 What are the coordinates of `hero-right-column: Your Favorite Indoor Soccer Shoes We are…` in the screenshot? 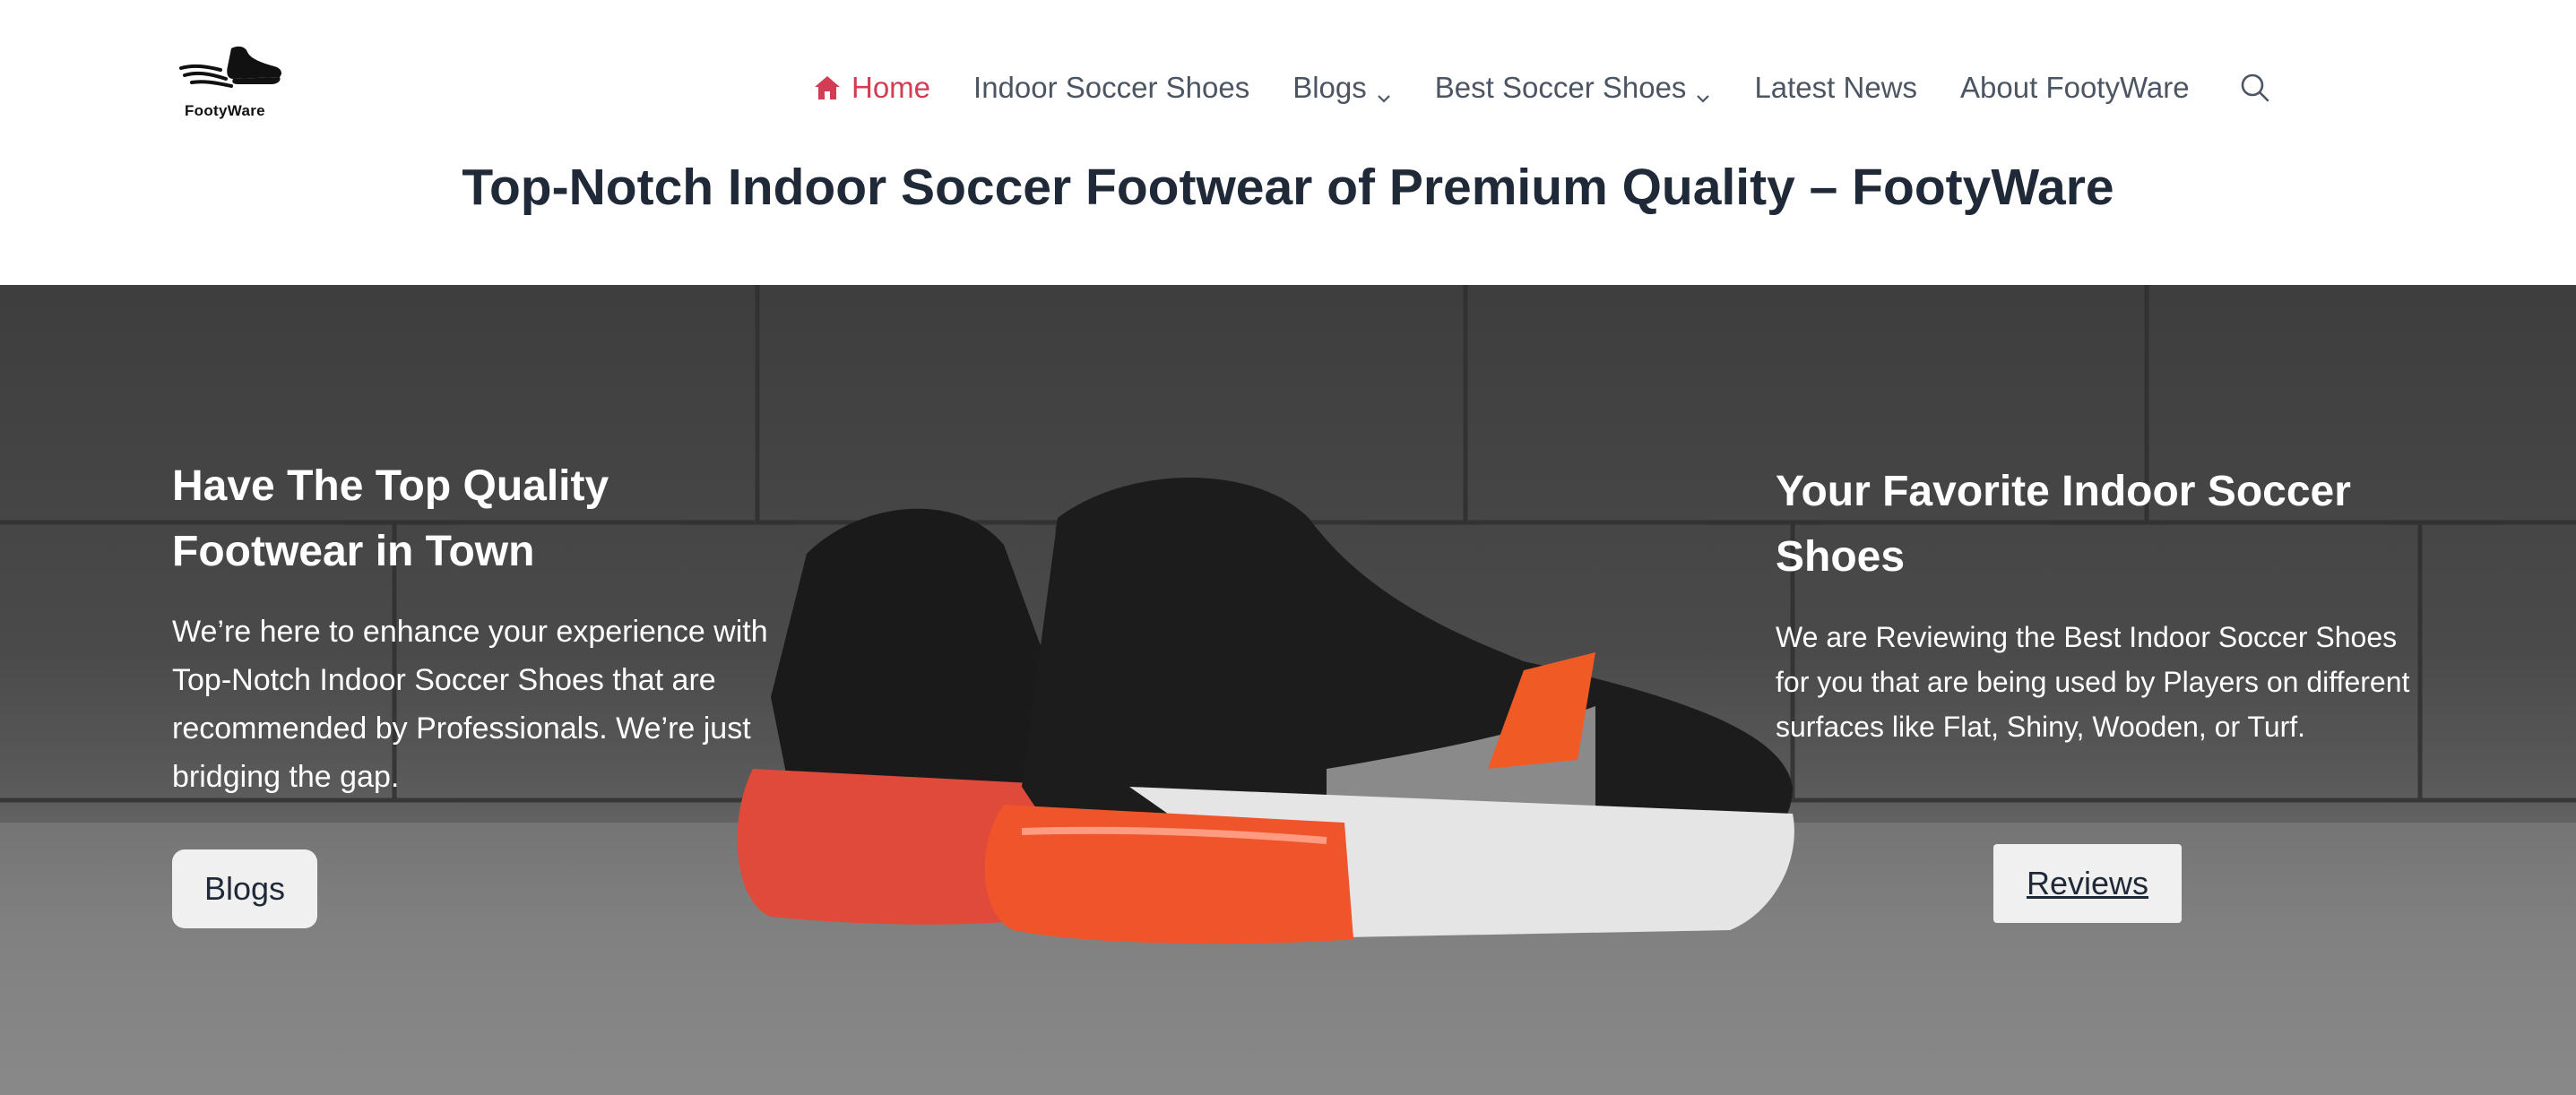 It's located at (2094, 604).